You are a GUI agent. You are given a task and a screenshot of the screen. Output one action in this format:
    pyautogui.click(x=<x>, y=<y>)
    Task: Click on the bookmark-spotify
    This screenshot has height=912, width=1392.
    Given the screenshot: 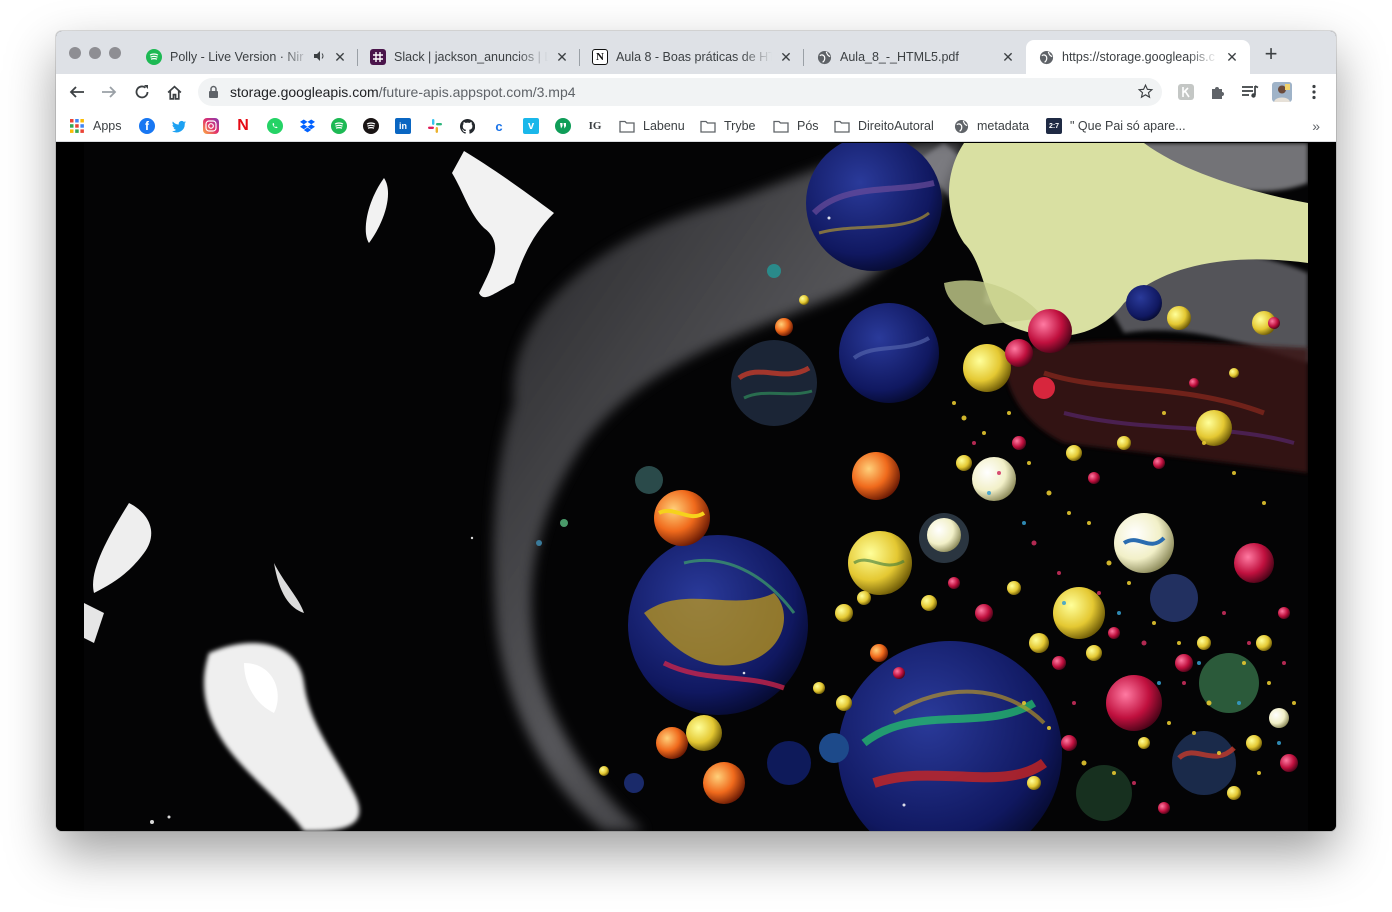 What is the action you would take?
    pyautogui.click(x=339, y=126)
    